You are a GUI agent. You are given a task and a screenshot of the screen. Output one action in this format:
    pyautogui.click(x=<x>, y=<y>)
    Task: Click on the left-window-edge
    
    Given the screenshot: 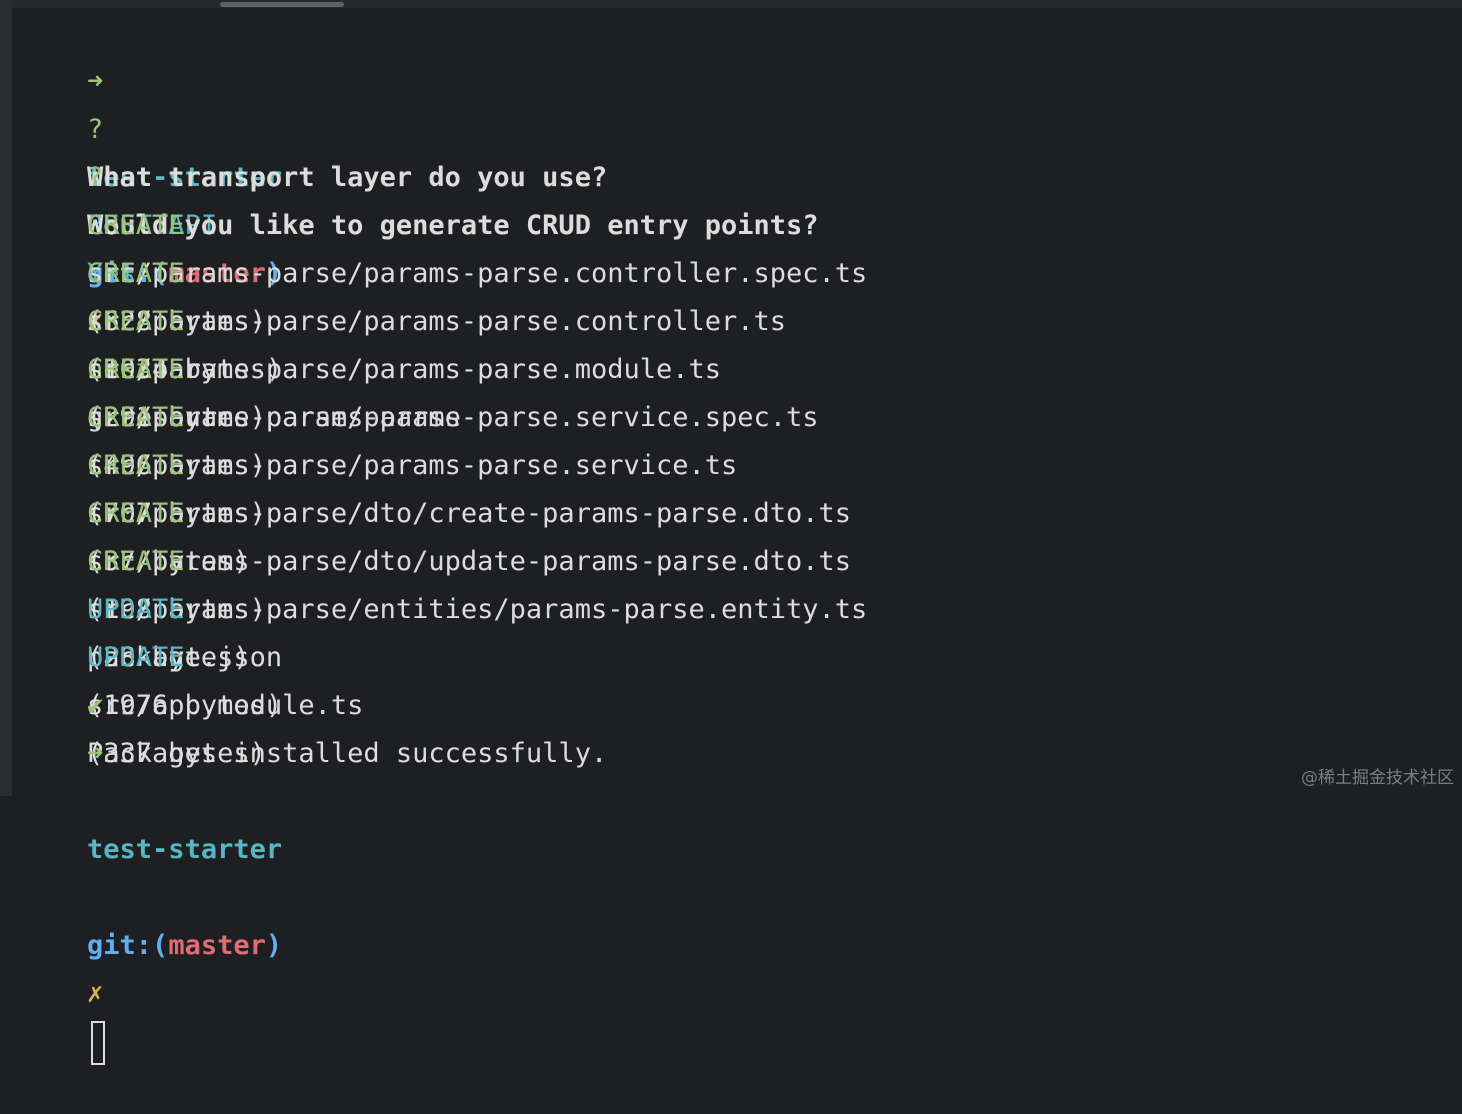 What is the action you would take?
    pyautogui.click(x=6, y=398)
    